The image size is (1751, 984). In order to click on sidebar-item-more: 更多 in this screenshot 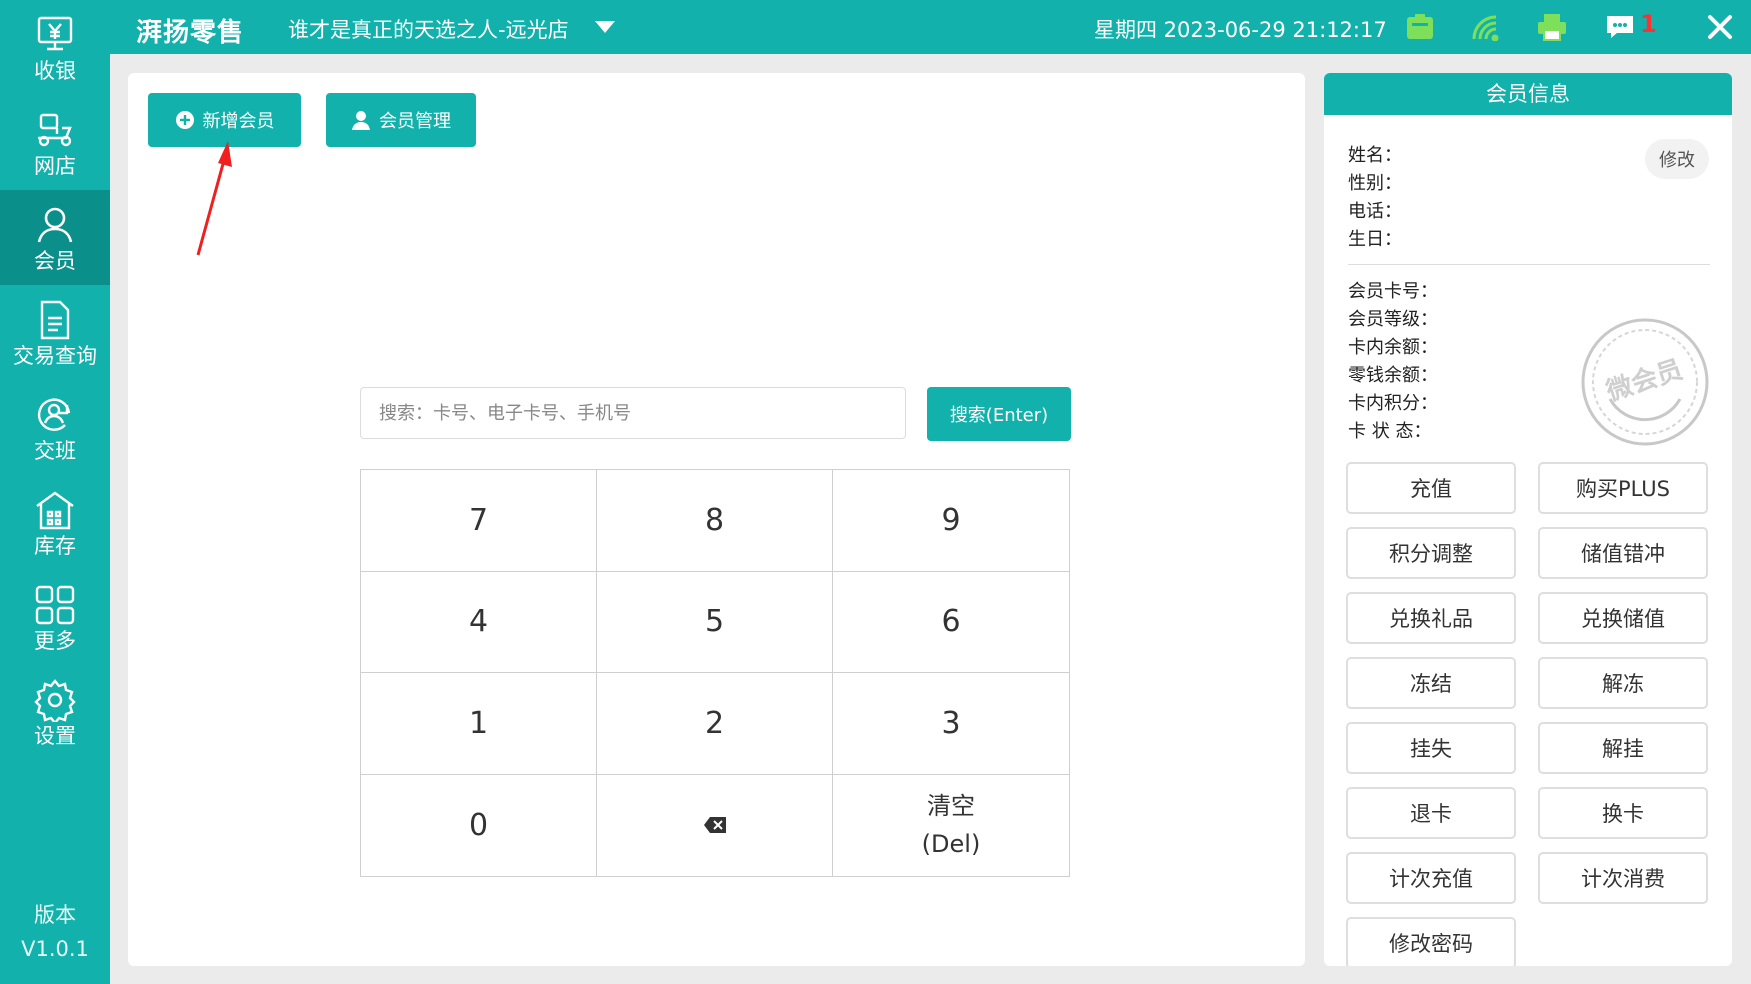, I will do `click(55, 617)`.